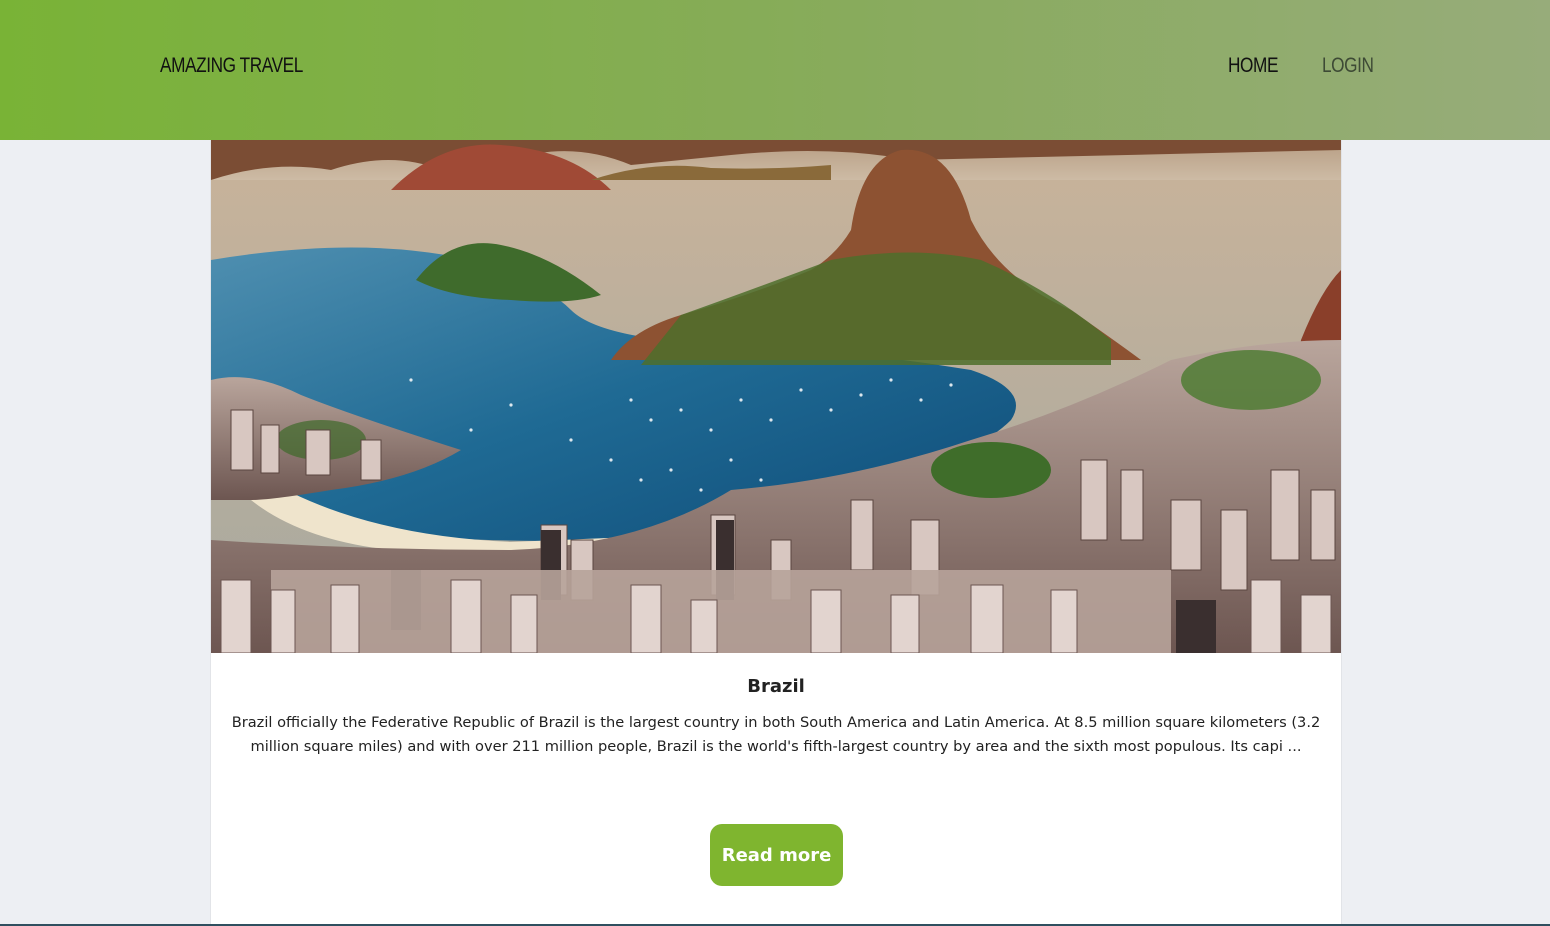 The height and width of the screenshot is (926, 1550). Describe the element at coordinates (776, 686) in the screenshot. I see `card-title: Brazil` at that location.